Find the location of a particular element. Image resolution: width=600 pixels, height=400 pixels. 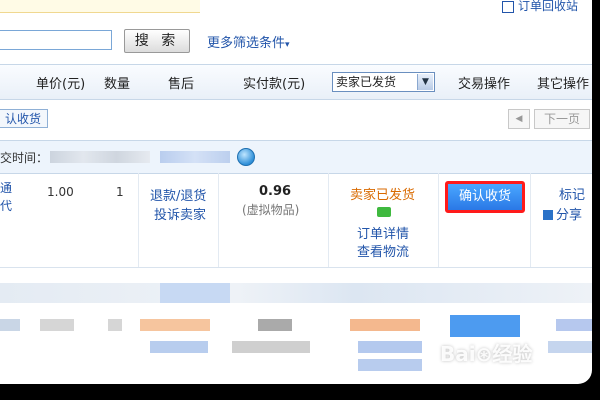

complain-seller-link: 投诉卖家 is located at coordinates (180, 213).